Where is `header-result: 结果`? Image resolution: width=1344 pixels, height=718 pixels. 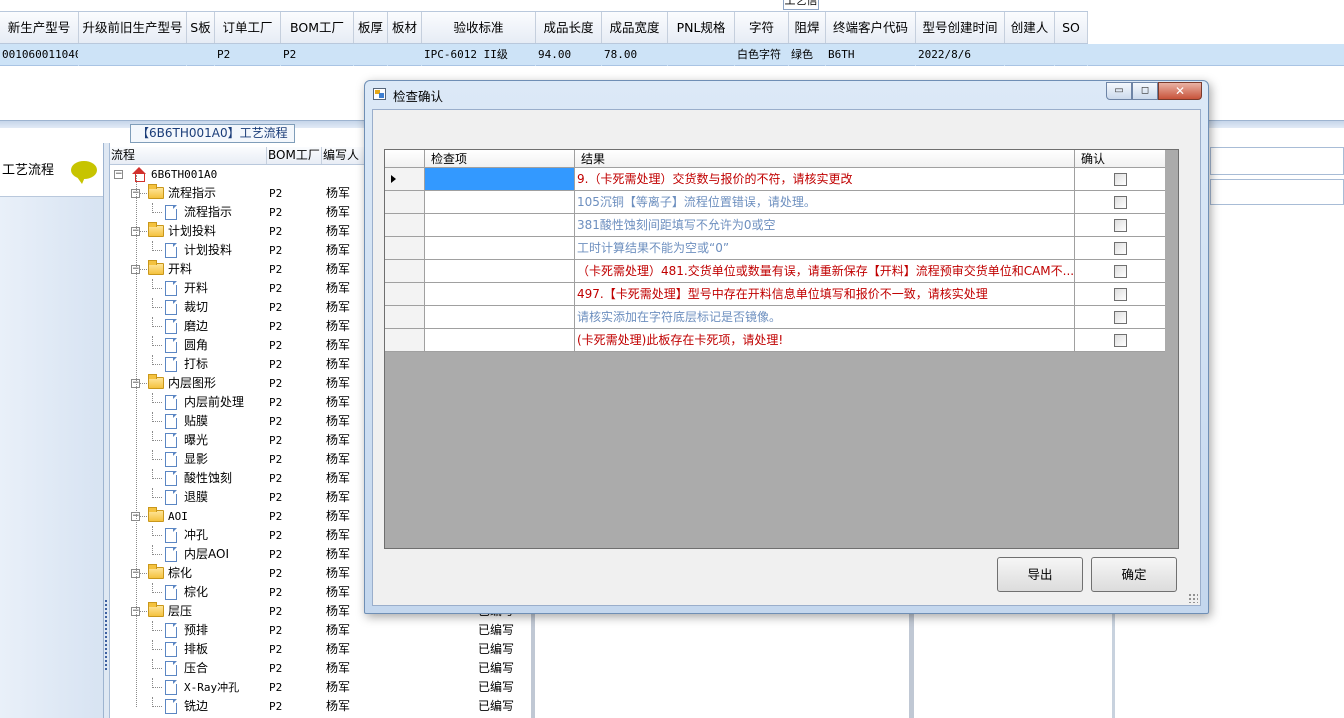
header-result: 结果 is located at coordinates (825, 159).